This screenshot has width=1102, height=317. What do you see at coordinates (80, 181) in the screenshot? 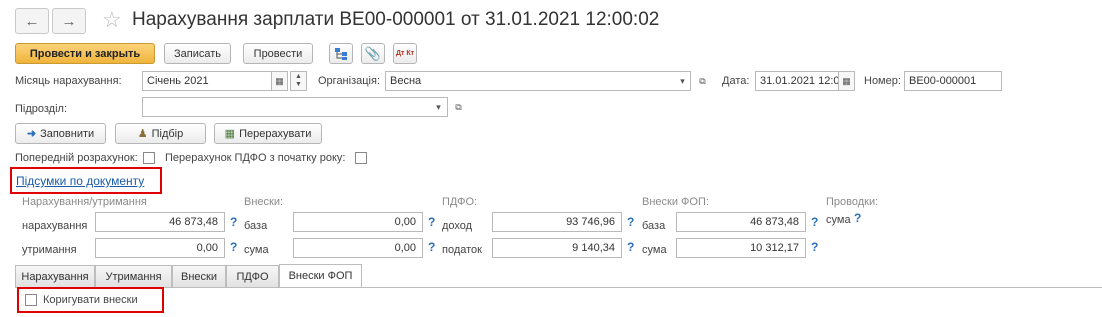
I see `totals-link: Підсумки по документу` at bounding box center [80, 181].